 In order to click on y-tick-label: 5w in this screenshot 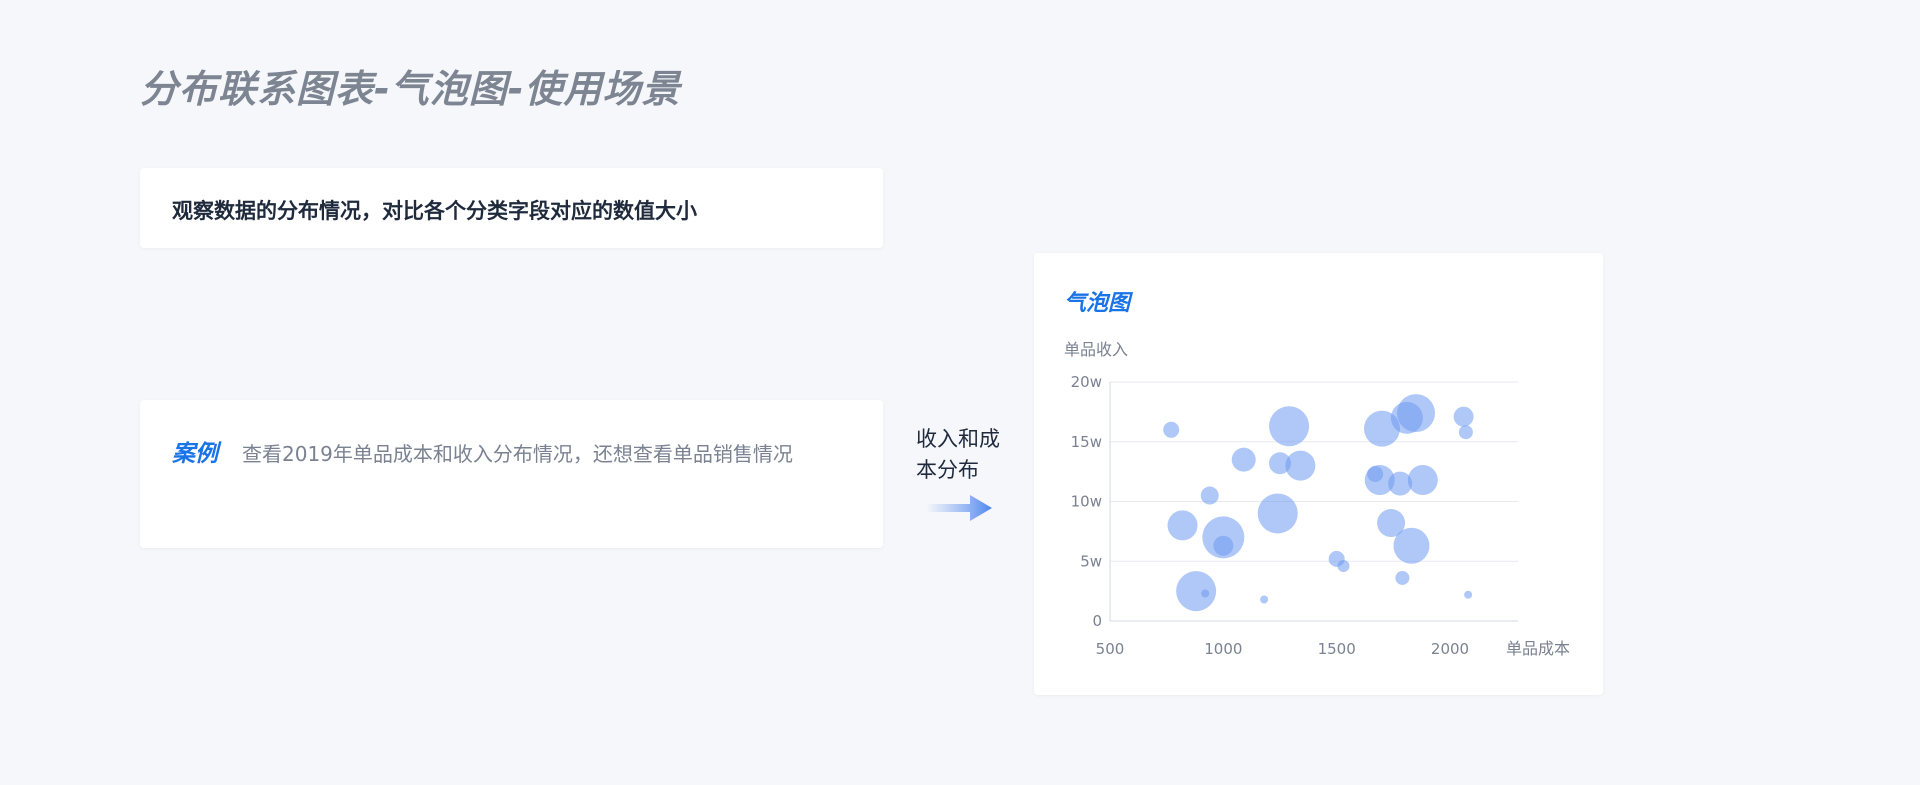, I will do `click(1091, 561)`.